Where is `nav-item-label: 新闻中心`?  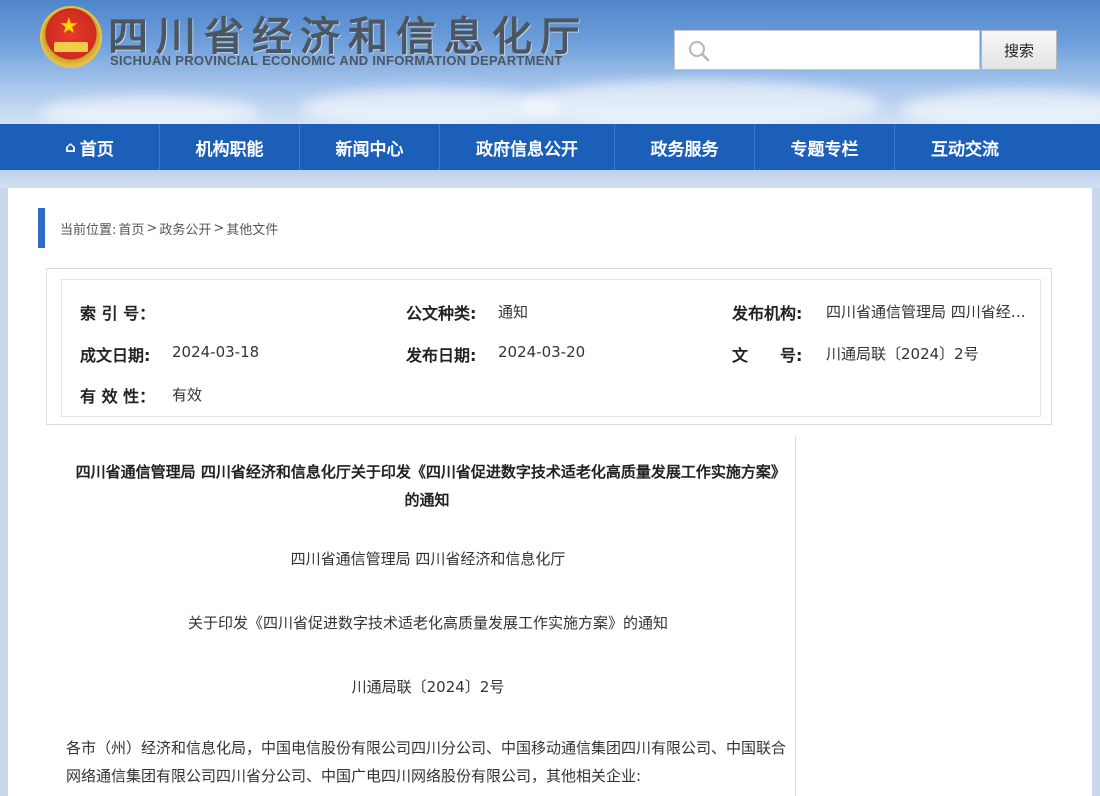
nav-item-label: 新闻中心 is located at coordinates (369, 149).